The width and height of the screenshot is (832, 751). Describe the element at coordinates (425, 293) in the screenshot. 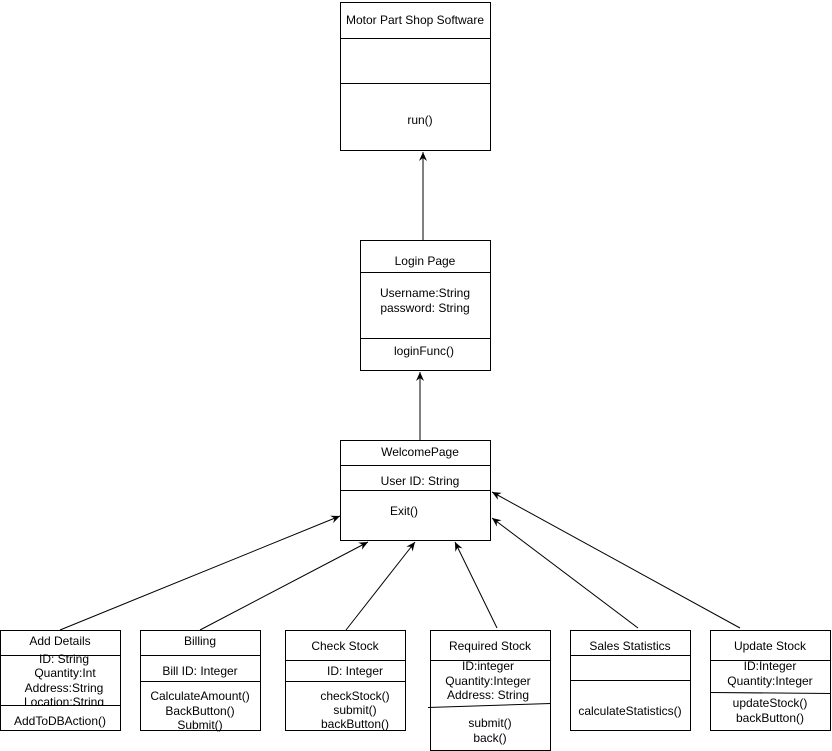

I see `attribute: Username:String` at that location.